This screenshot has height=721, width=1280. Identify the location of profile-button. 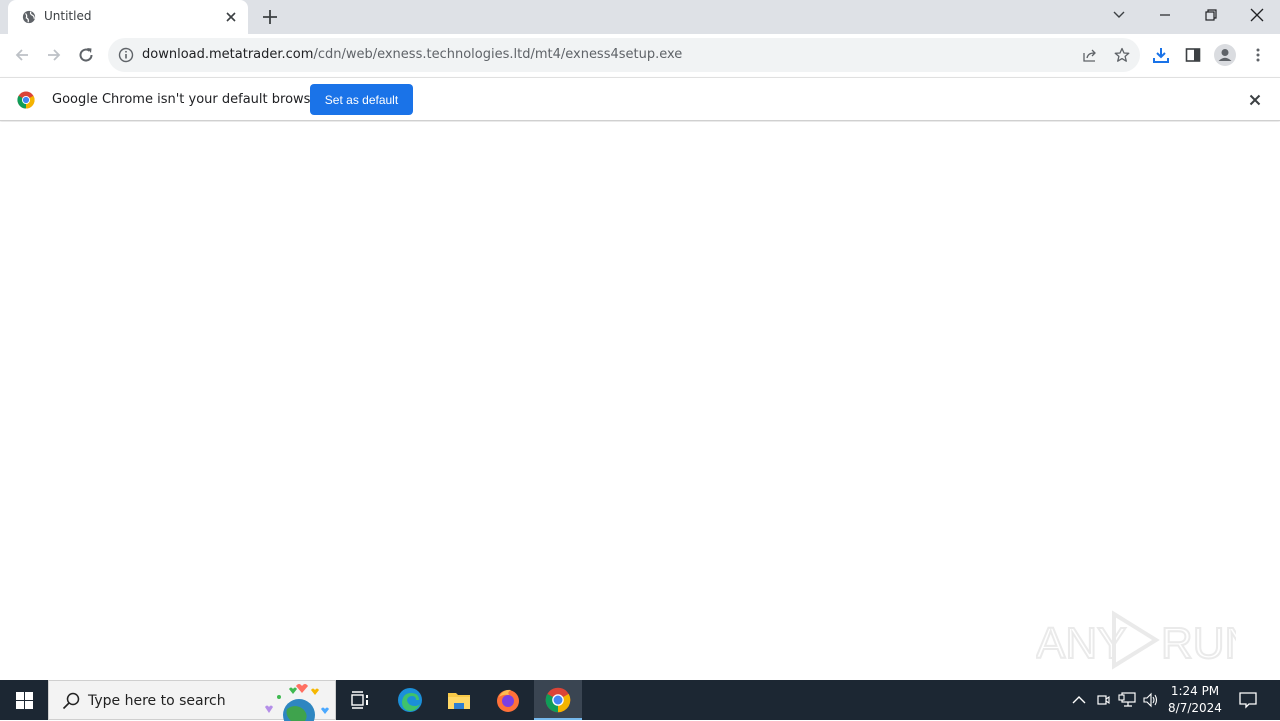
(1225, 55).